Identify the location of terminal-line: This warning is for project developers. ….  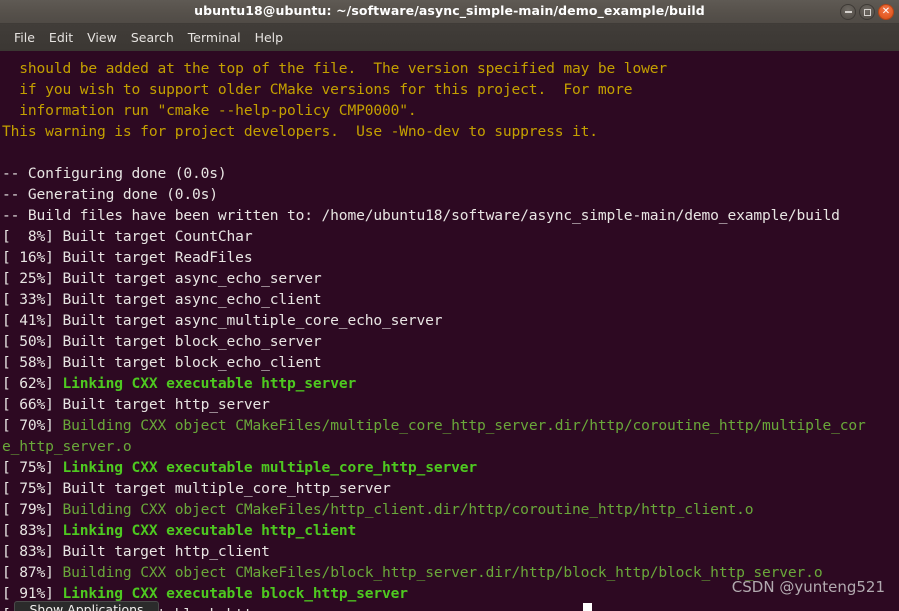
(449, 131).